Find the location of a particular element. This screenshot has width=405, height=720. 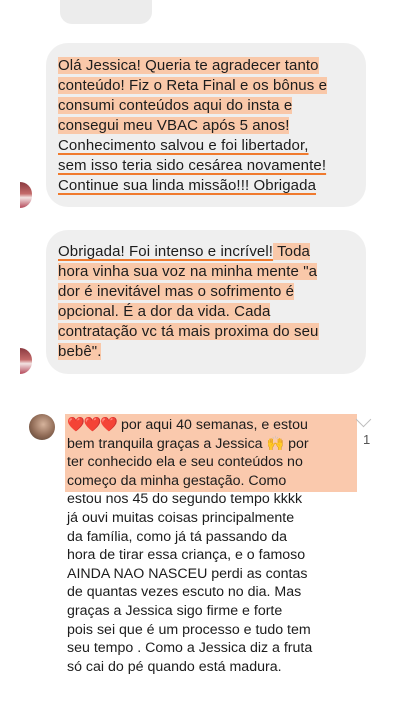

comment-line: por is located at coordinates (296, 443).